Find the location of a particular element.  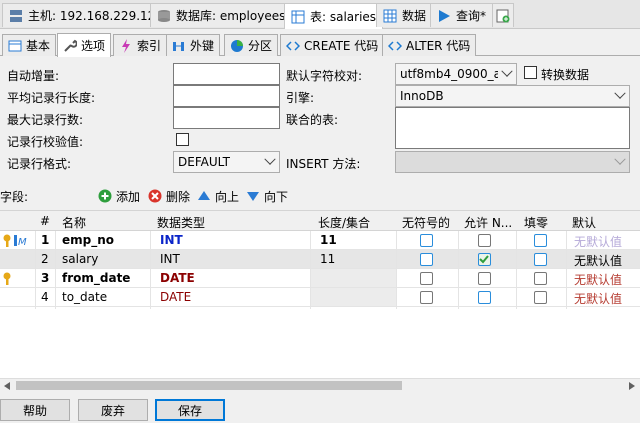

avg-row-length-input is located at coordinates (226, 96).